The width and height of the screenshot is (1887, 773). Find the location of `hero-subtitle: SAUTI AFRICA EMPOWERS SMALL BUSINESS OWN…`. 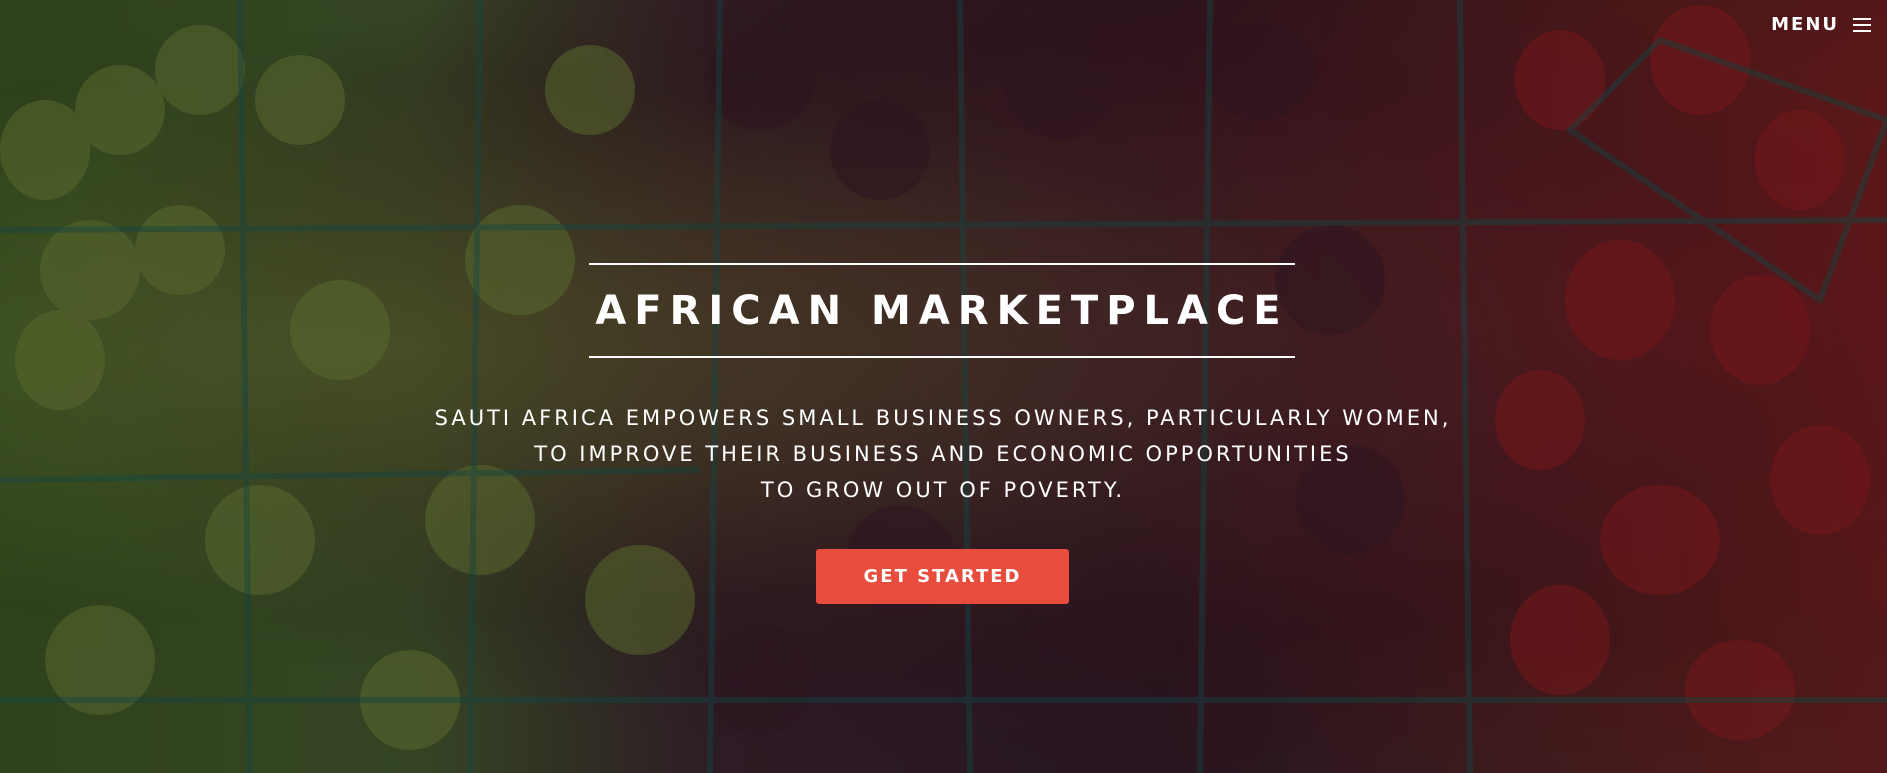

hero-subtitle: SAUTI AFRICA EMPOWERS SMALL BUSINESS OWN… is located at coordinates (943, 454).